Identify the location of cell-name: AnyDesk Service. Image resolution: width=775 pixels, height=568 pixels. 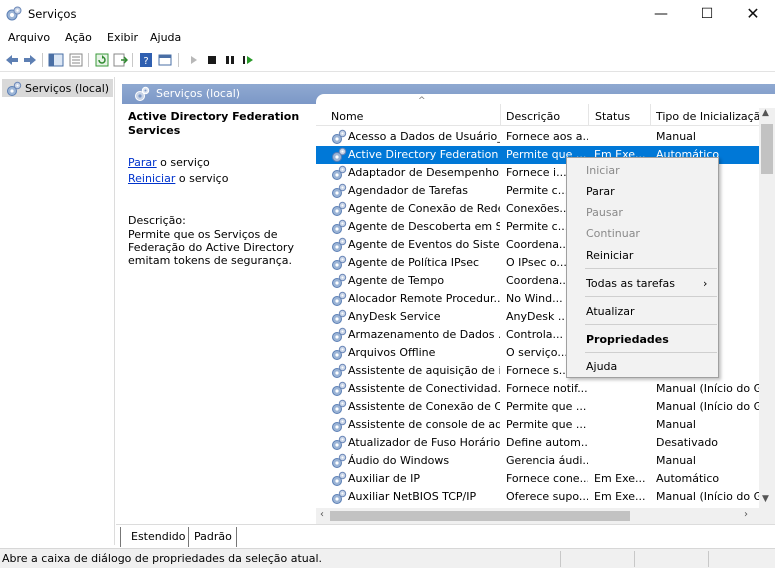
(394, 316).